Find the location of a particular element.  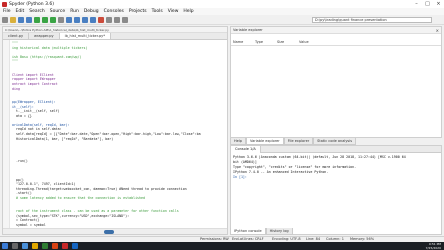

menu-search: Search is located at coordinates (36, 11).